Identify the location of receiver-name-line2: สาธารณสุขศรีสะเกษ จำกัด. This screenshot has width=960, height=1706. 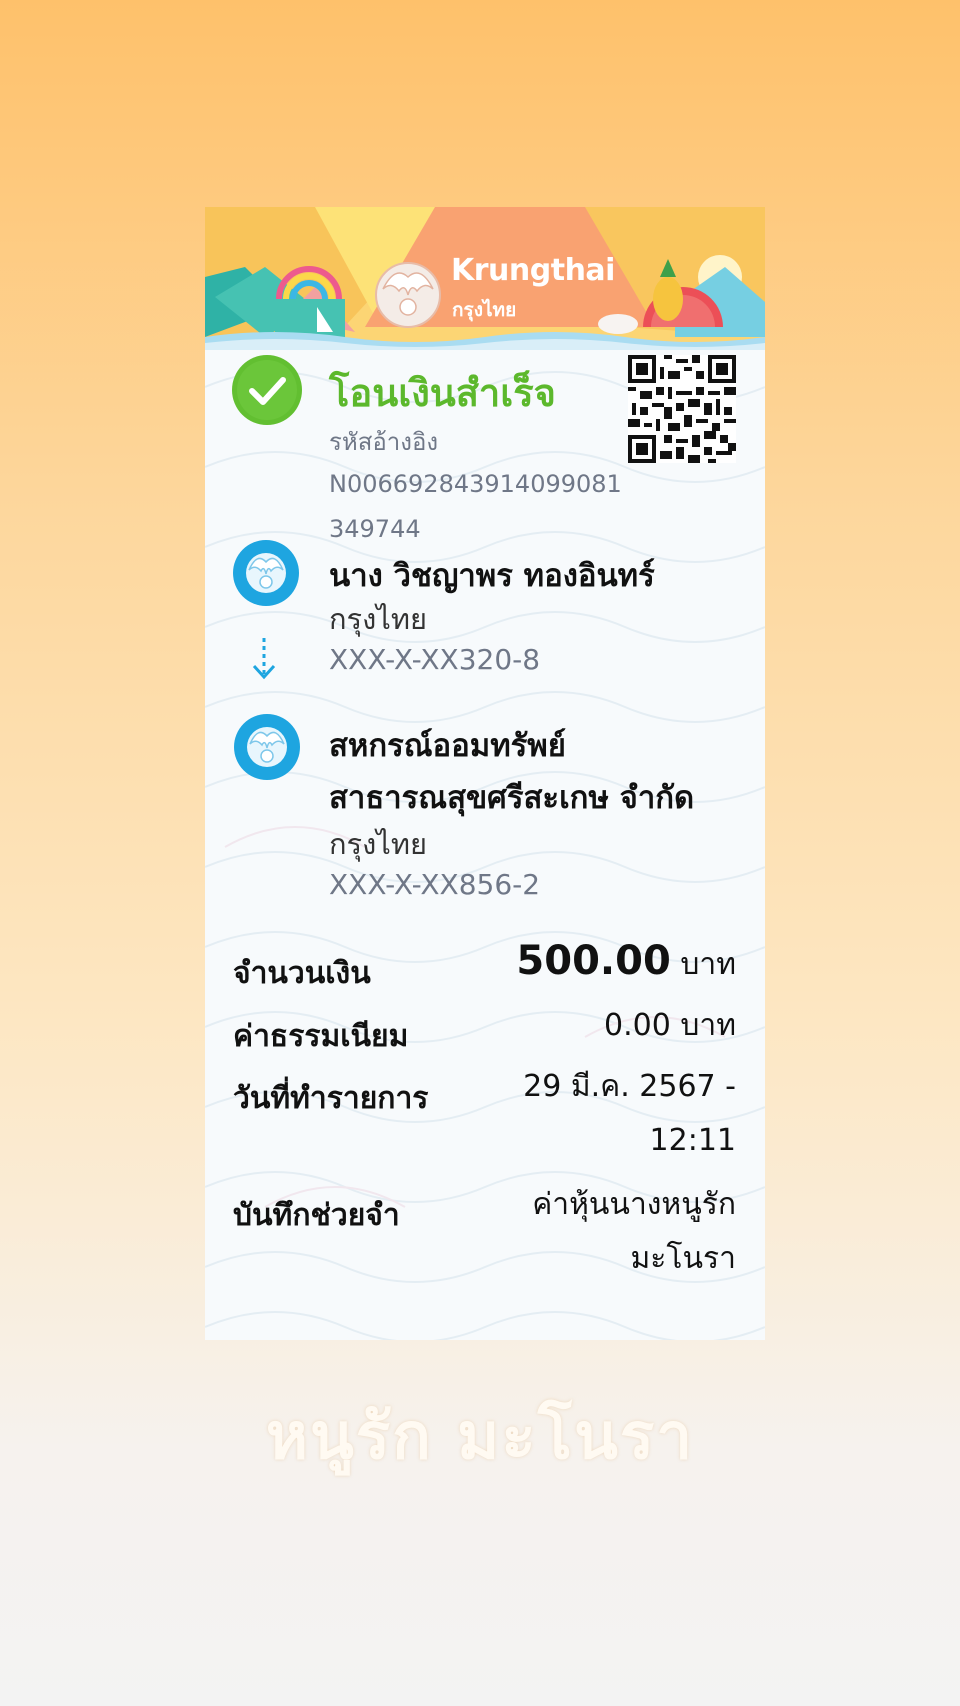
(512, 798).